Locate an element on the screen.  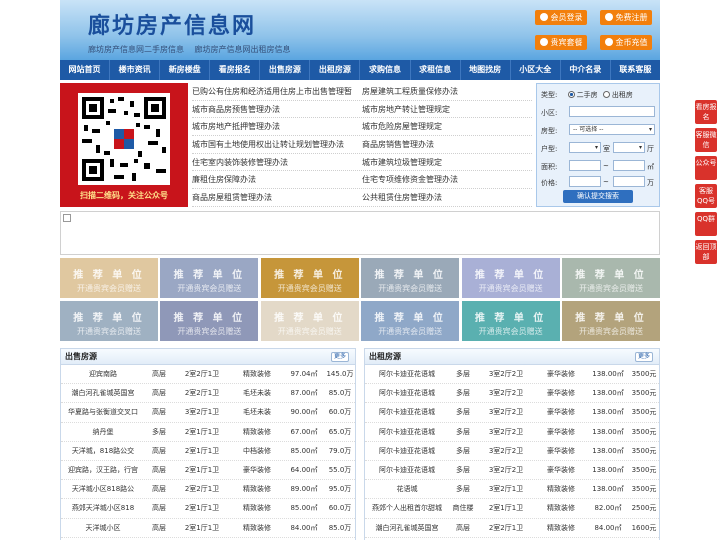
policy-link: 城市房地产抵押管理办法 is located at coordinates (277, 126).